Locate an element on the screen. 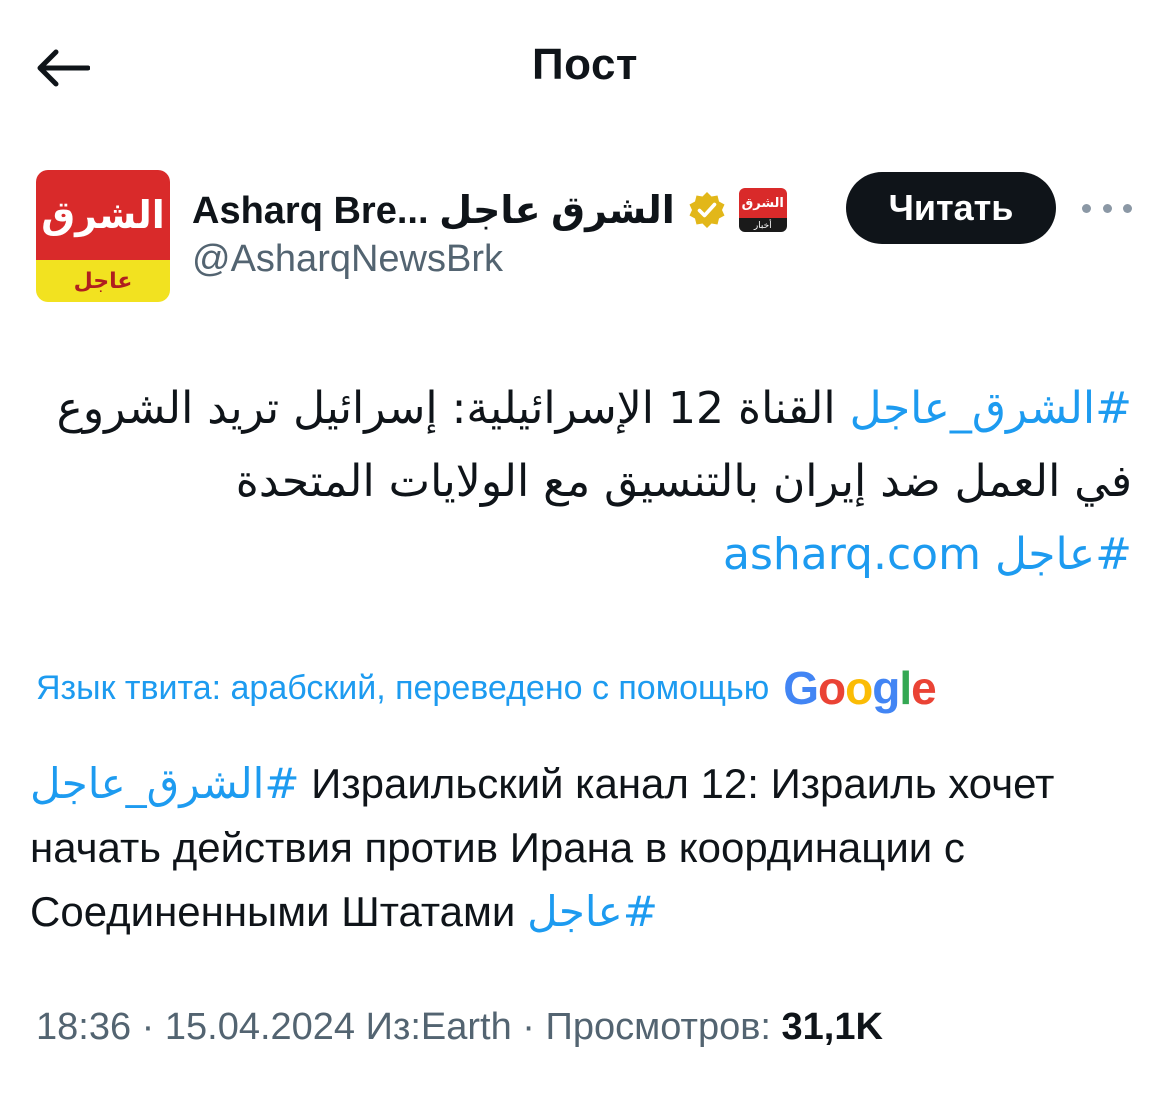 The width and height of the screenshot is (1170, 1095). post-date: 15.04.2024 is located at coordinates (260, 1027).